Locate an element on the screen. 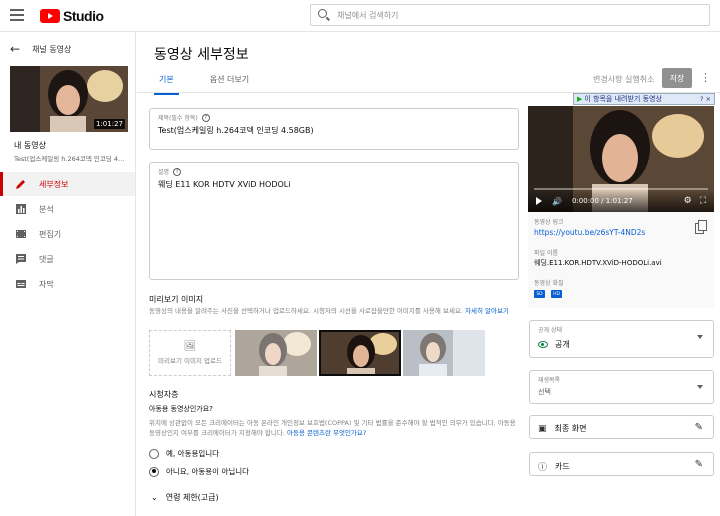 The height and width of the screenshot is (516, 720). sidebar-video-thumbnail: 1:01:27 is located at coordinates (69, 99).